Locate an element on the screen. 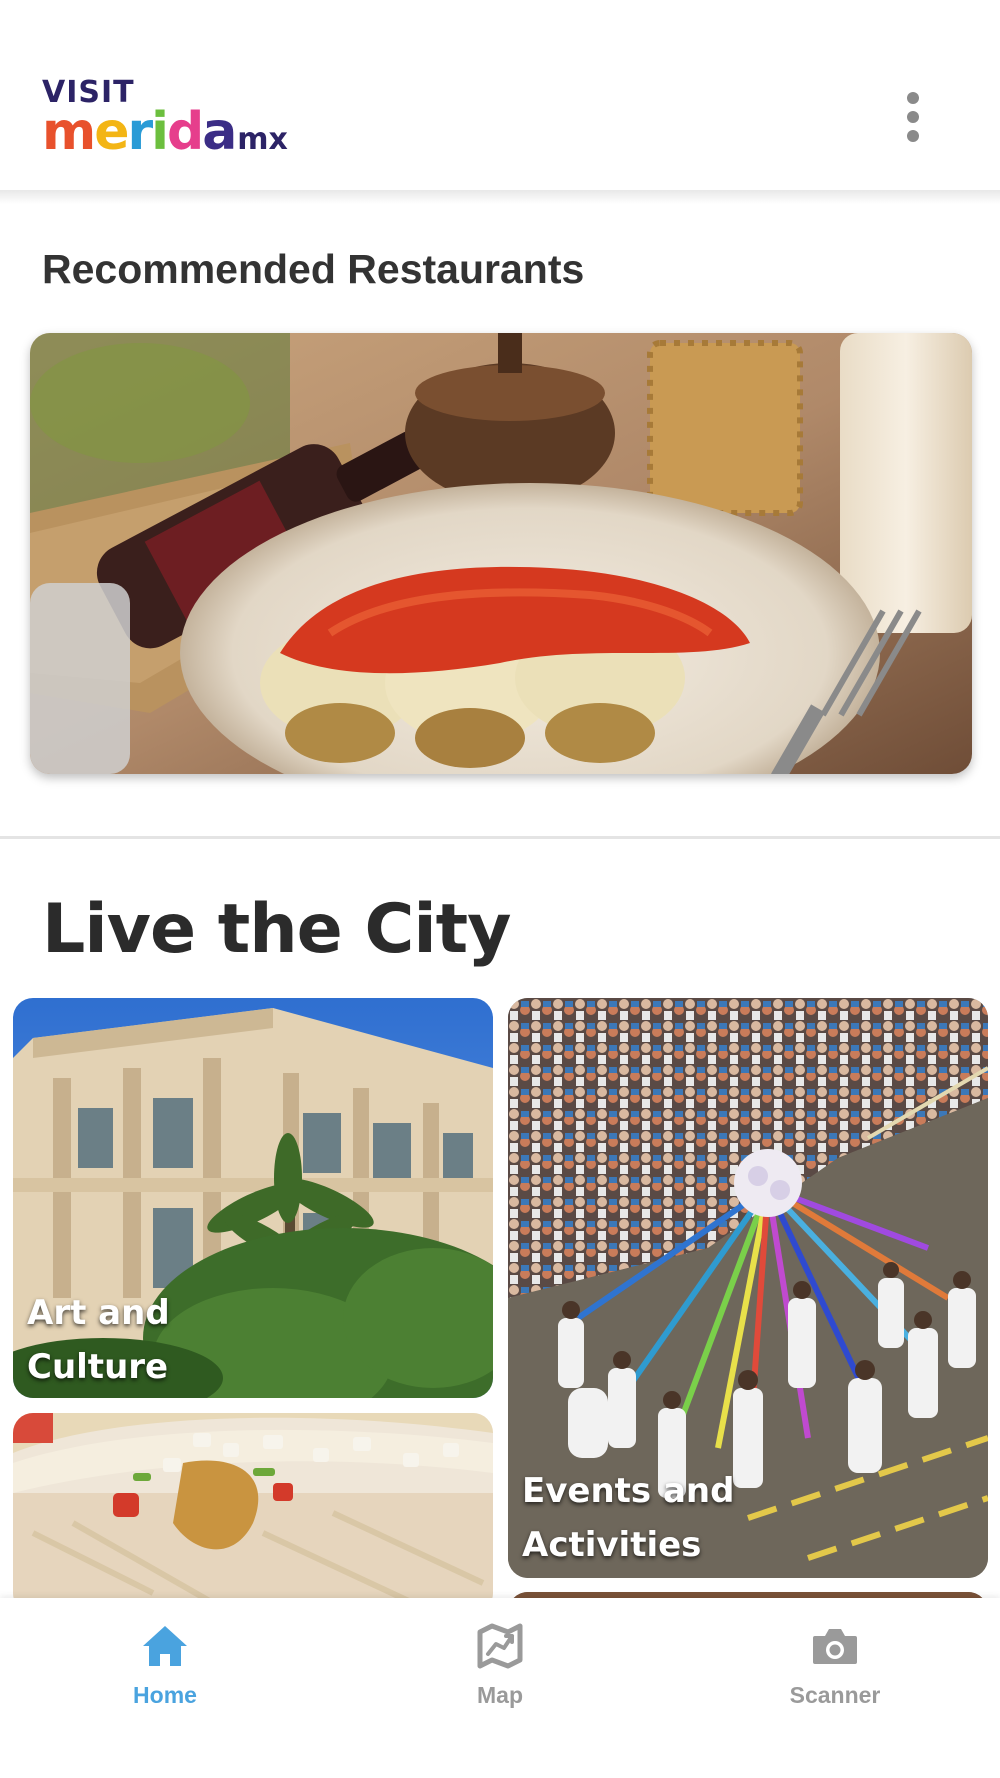 The image size is (1000, 1778). nav-home: Home is located at coordinates (165, 1675).